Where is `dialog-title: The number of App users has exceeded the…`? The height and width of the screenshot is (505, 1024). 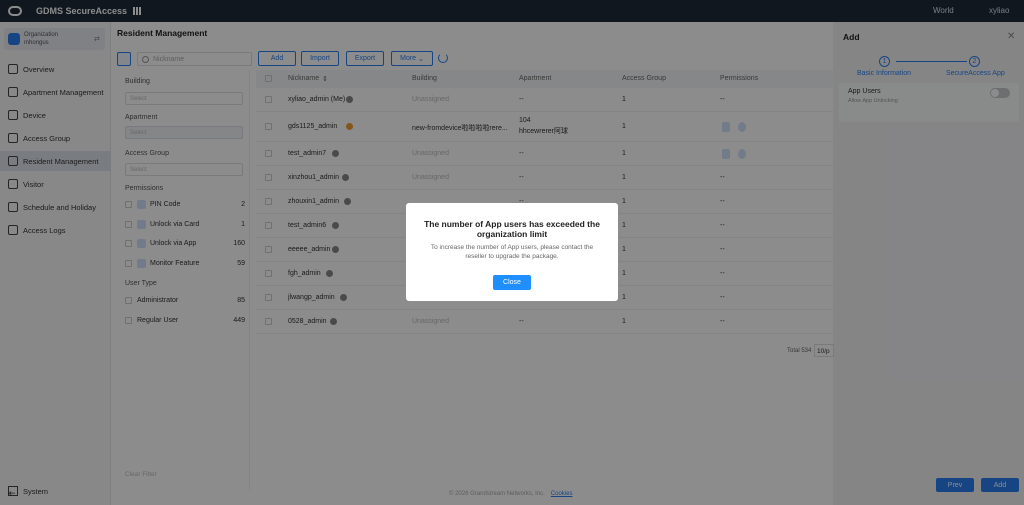 dialog-title: The number of App users has exceeded the… is located at coordinates (512, 229).